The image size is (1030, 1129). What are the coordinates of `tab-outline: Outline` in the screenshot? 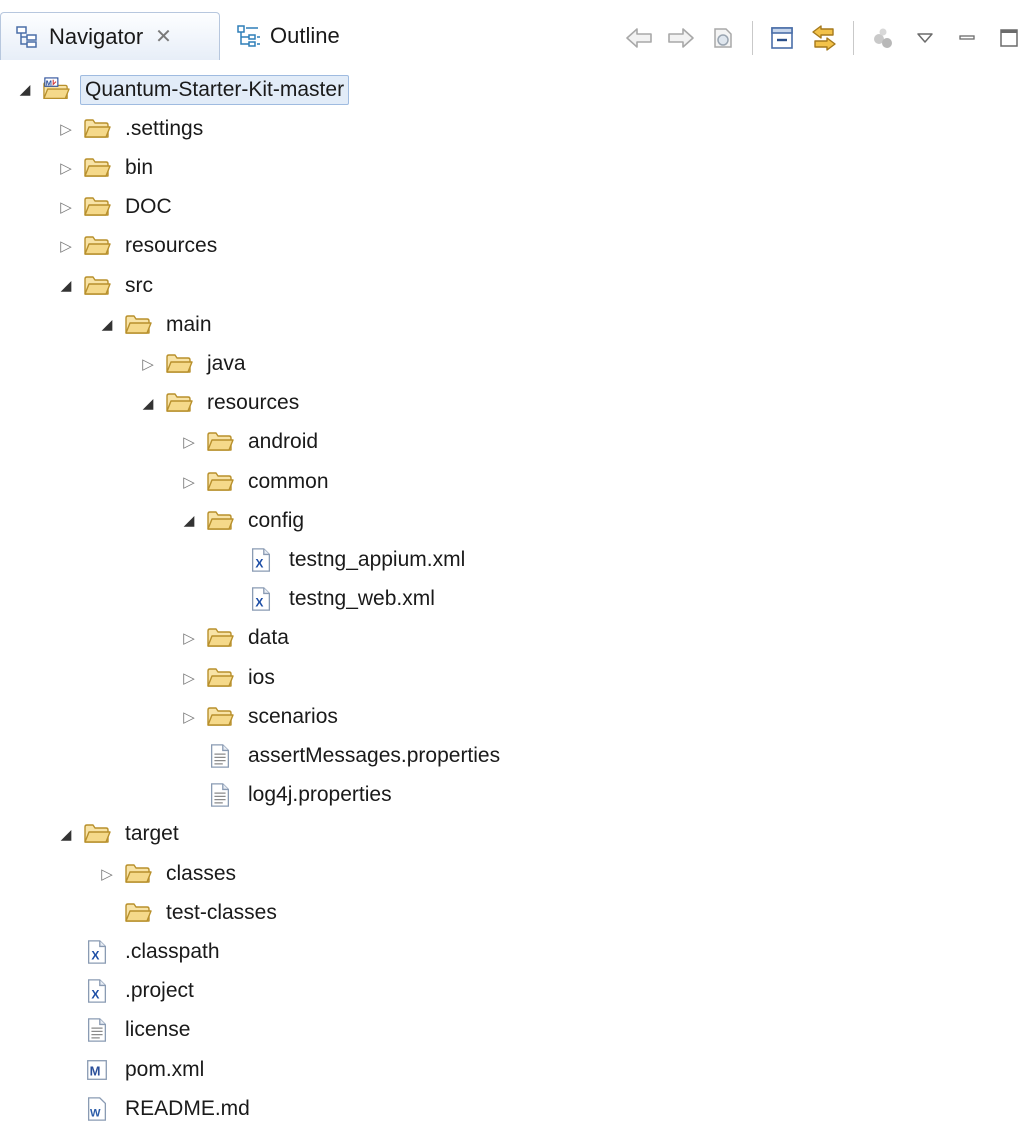 It's located at (334, 36).